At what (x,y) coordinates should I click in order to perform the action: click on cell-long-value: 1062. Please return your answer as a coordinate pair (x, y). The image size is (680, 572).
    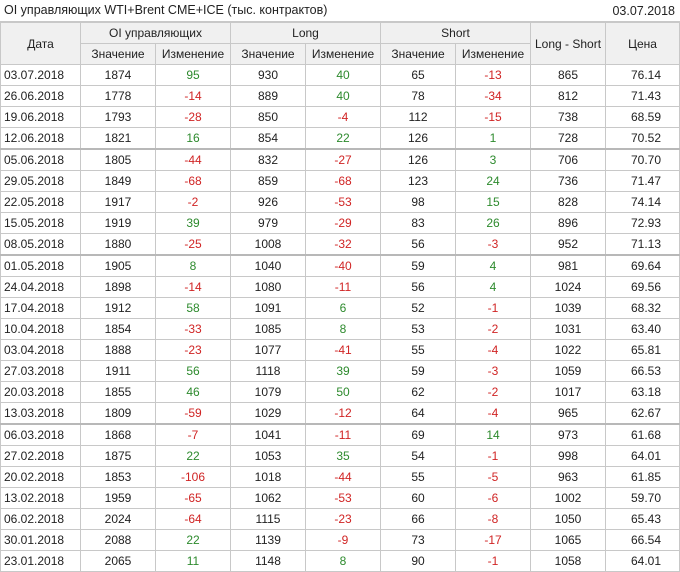
    Looking at the image, I should click on (268, 498).